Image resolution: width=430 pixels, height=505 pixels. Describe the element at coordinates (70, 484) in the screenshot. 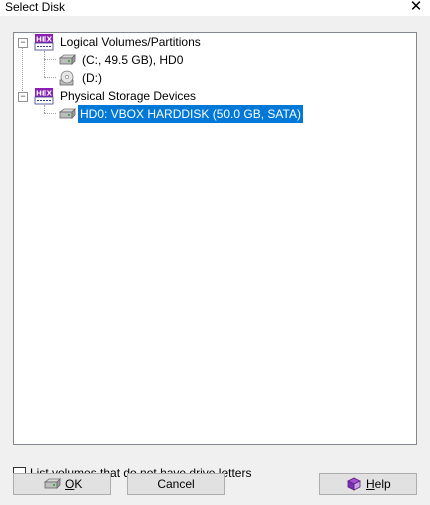

I see `ok-mnemonic: O` at that location.